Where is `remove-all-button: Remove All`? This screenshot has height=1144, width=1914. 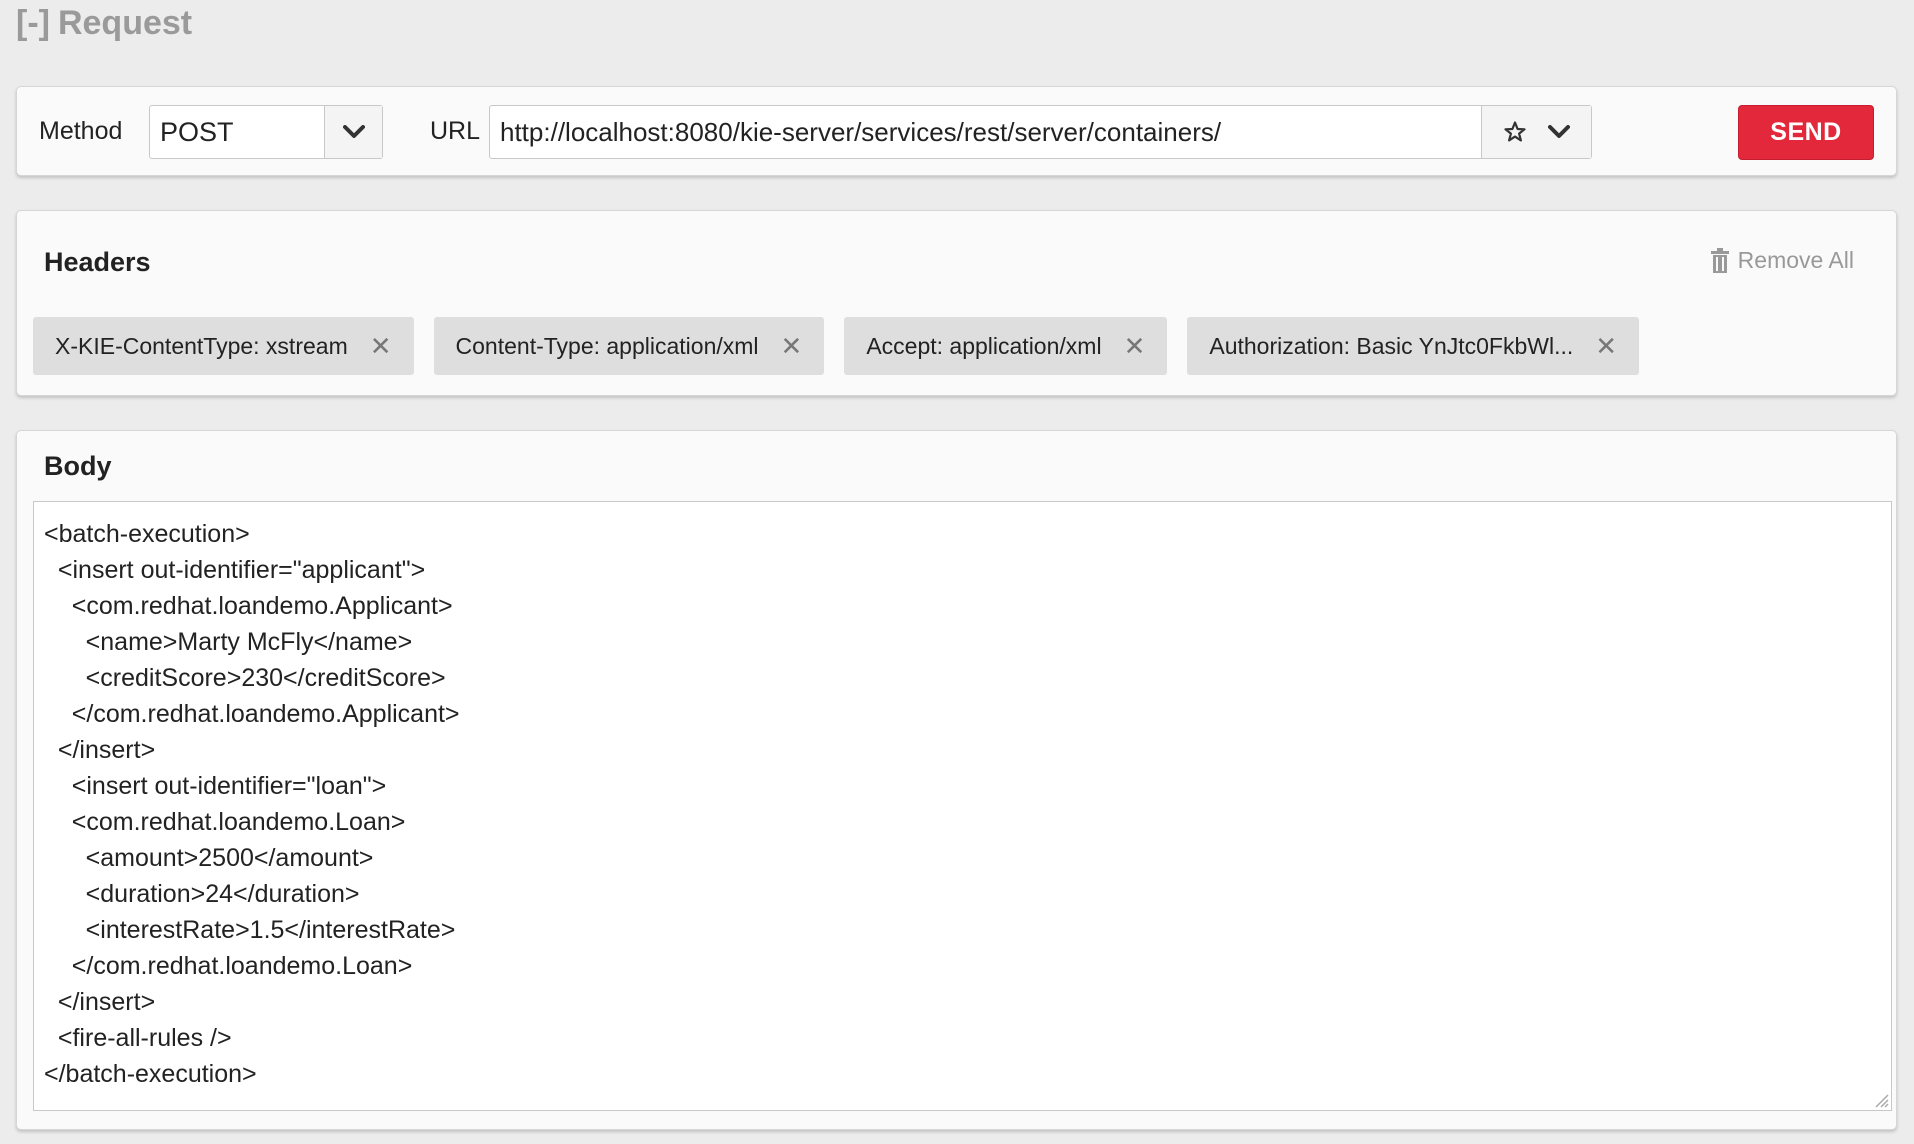 remove-all-button: Remove All is located at coordinates (1782, 260).